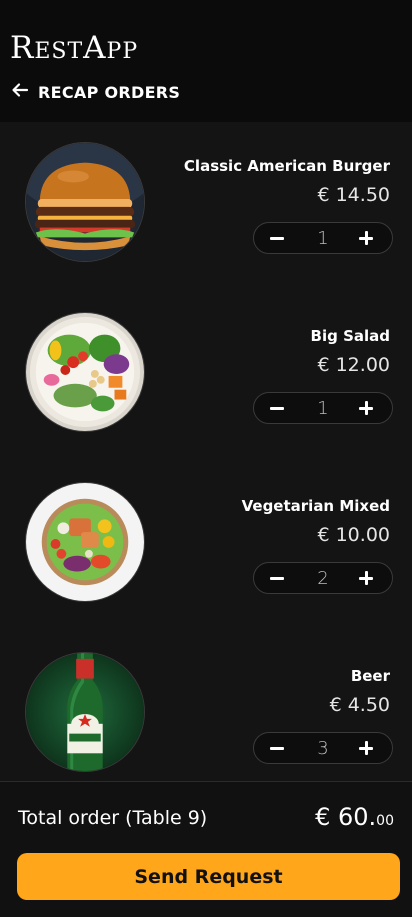 The image size is (412, 917). Describe the element at coordinates (350, 336) in the screenshot. I see `item-name: Big Salad` at that location.